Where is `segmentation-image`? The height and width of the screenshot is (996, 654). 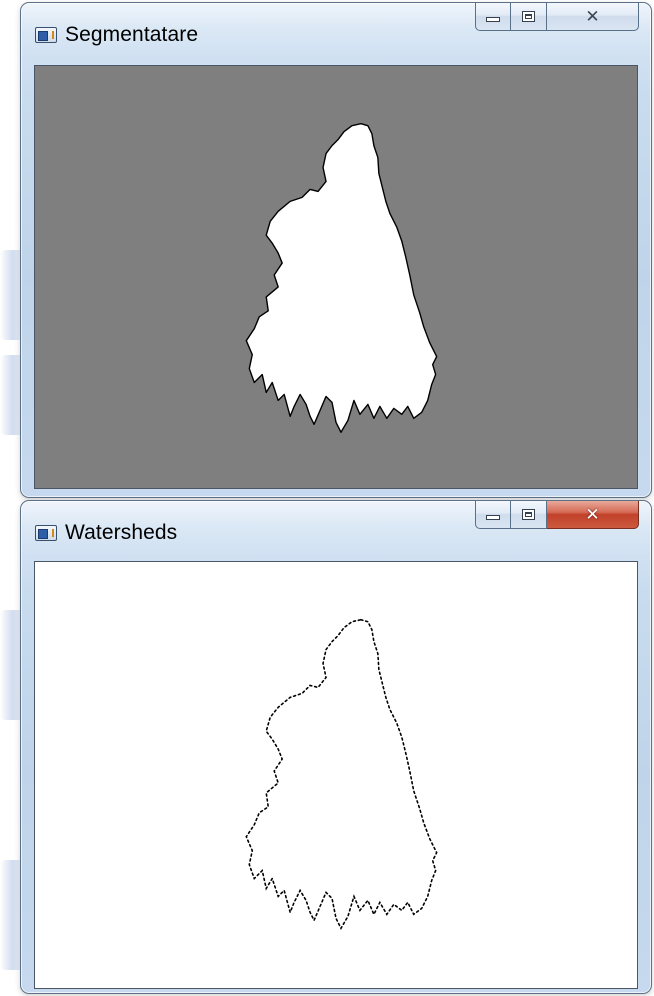
segmentation-image is located at coordinates (341, 278).